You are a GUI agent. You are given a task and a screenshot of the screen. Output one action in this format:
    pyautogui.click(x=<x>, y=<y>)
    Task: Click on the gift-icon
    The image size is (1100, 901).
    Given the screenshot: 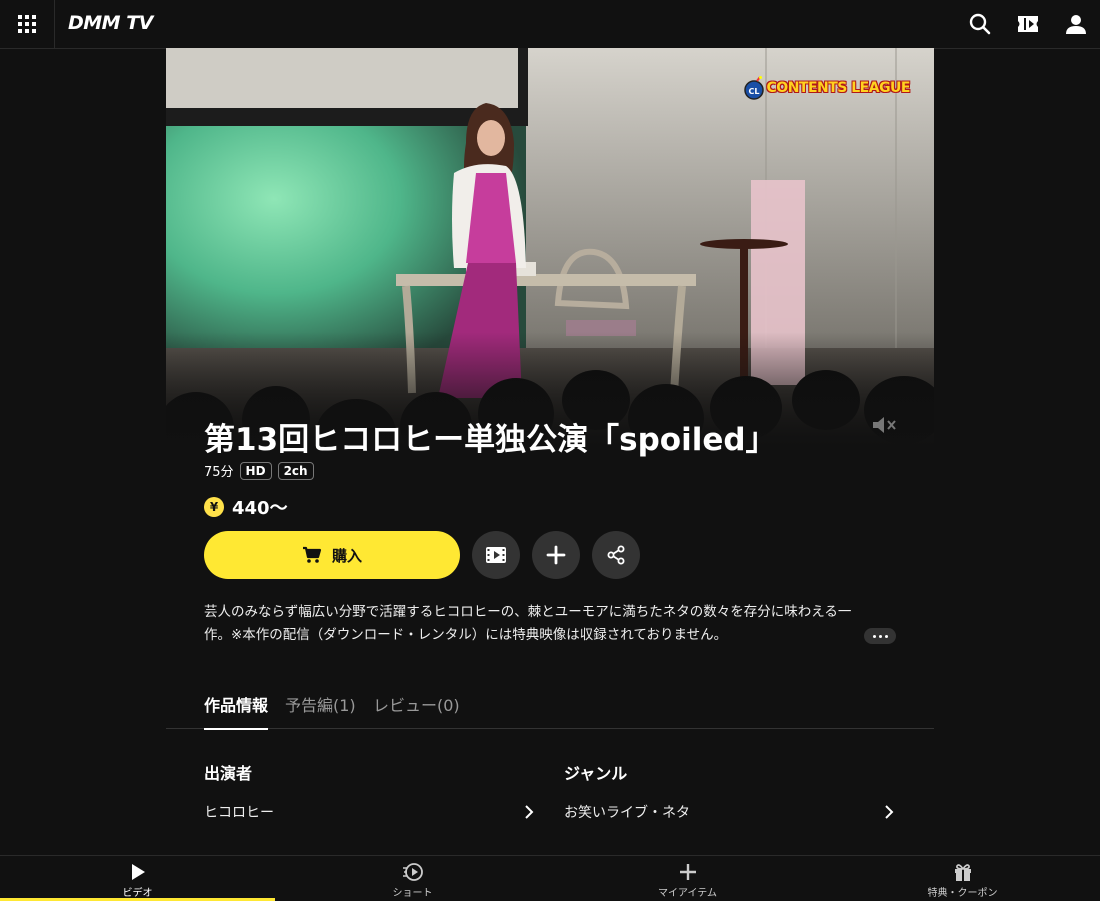 What is the action you would take?
    pyautogui.click(x=962, y=872)
    